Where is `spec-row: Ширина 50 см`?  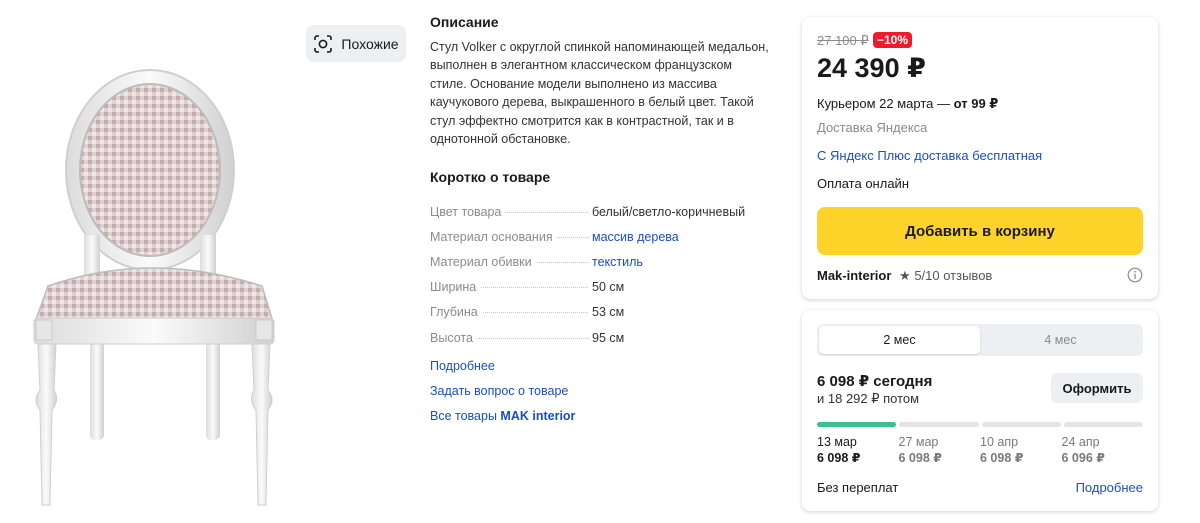 spec-row: Ширина 50 см is located at coordinates (600, 287).